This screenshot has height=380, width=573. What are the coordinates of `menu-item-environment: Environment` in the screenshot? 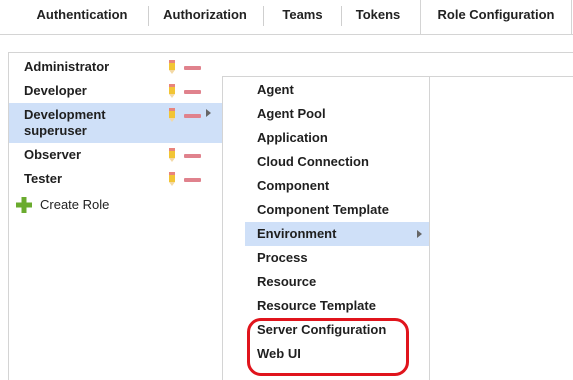 It's located at (337, 234).